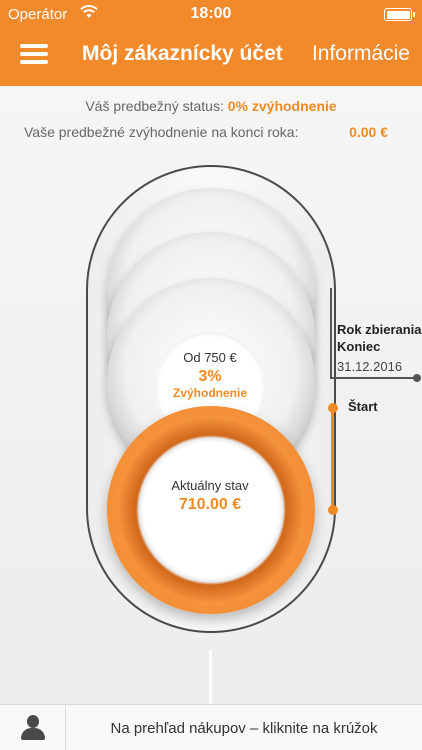 The image size is (422, 750). What do you see at coordinates (370, 366) in the screenshot?
I see `timeline-end-date: 31.12.2016` at bounding box center [370, 366].